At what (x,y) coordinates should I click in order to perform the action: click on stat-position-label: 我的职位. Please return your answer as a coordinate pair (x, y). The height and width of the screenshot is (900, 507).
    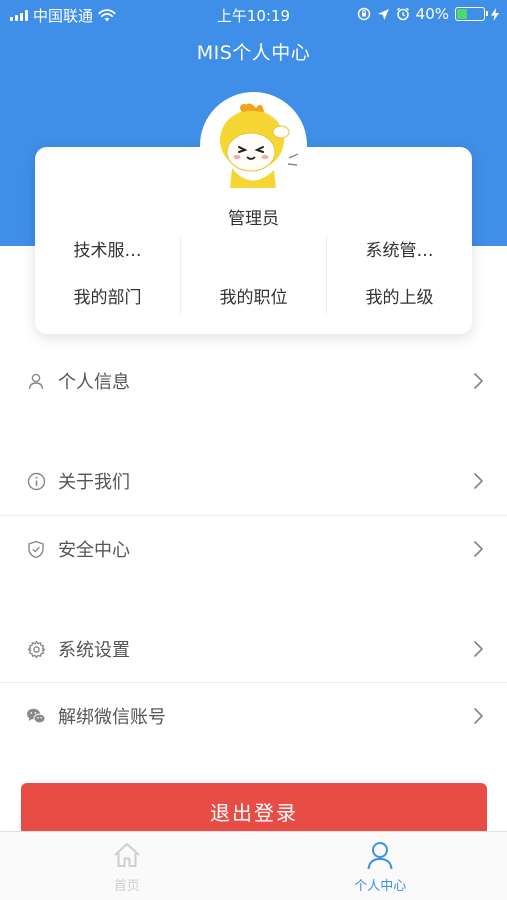
    Looking at the image, I should click on (253, 298).